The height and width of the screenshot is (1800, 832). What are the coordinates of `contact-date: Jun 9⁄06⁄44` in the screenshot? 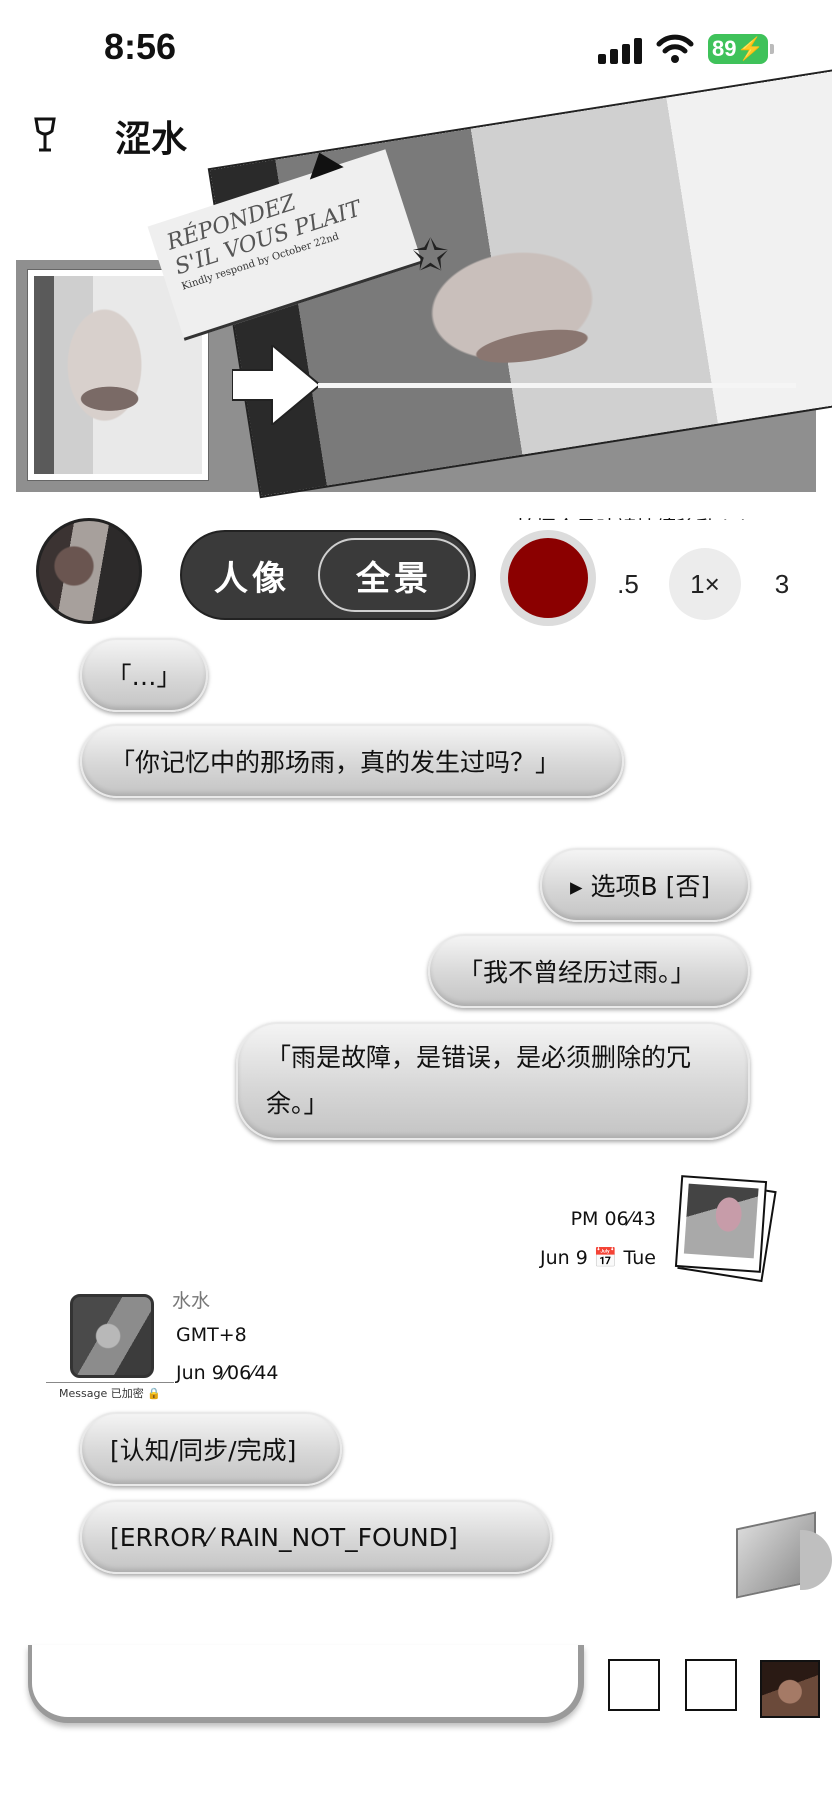 It's located at (227, 1373).